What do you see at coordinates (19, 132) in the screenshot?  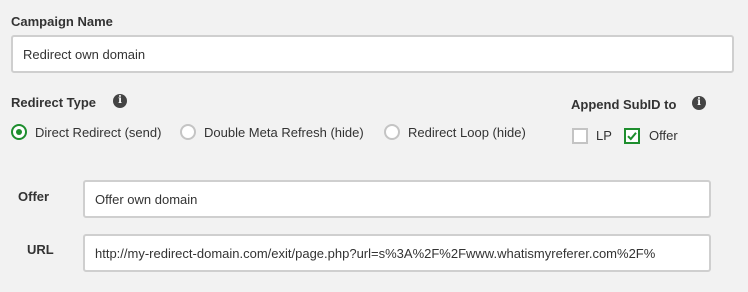 I see `radio-direct-redirect` at bounding box center [19, 132].